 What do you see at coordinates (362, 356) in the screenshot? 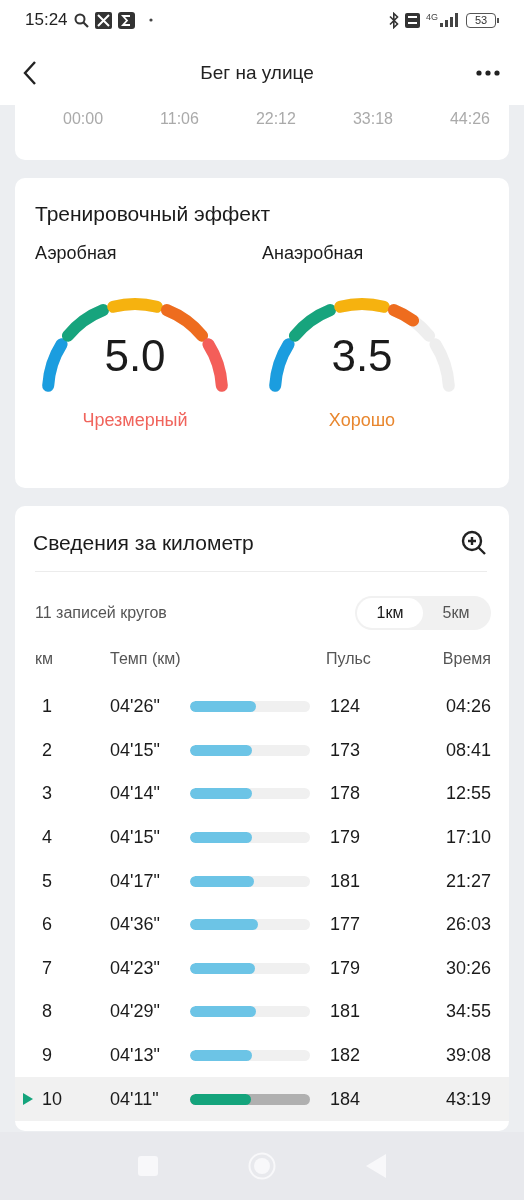
I see `gauge-value: 3.5` at bounding box center [362, 356].